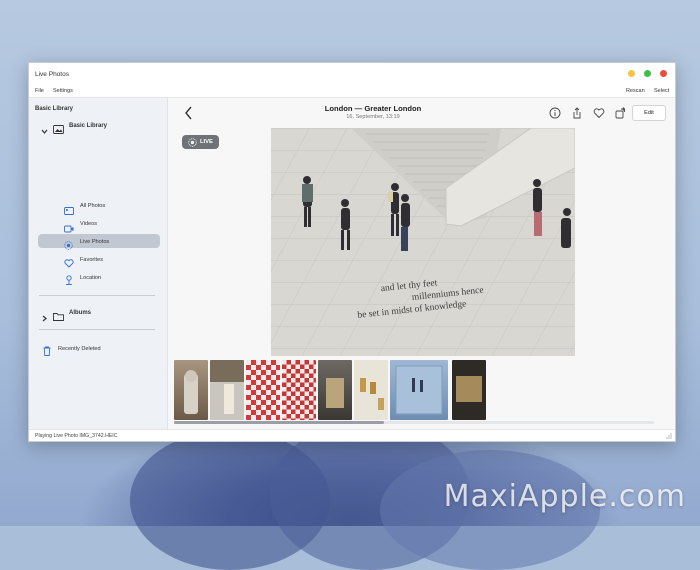 The image size is (700, 570). What do you see at coordinates (373, 108) in the screenshot?
I see `photo-title: London — Greater London` at bounding box center [373, 108].